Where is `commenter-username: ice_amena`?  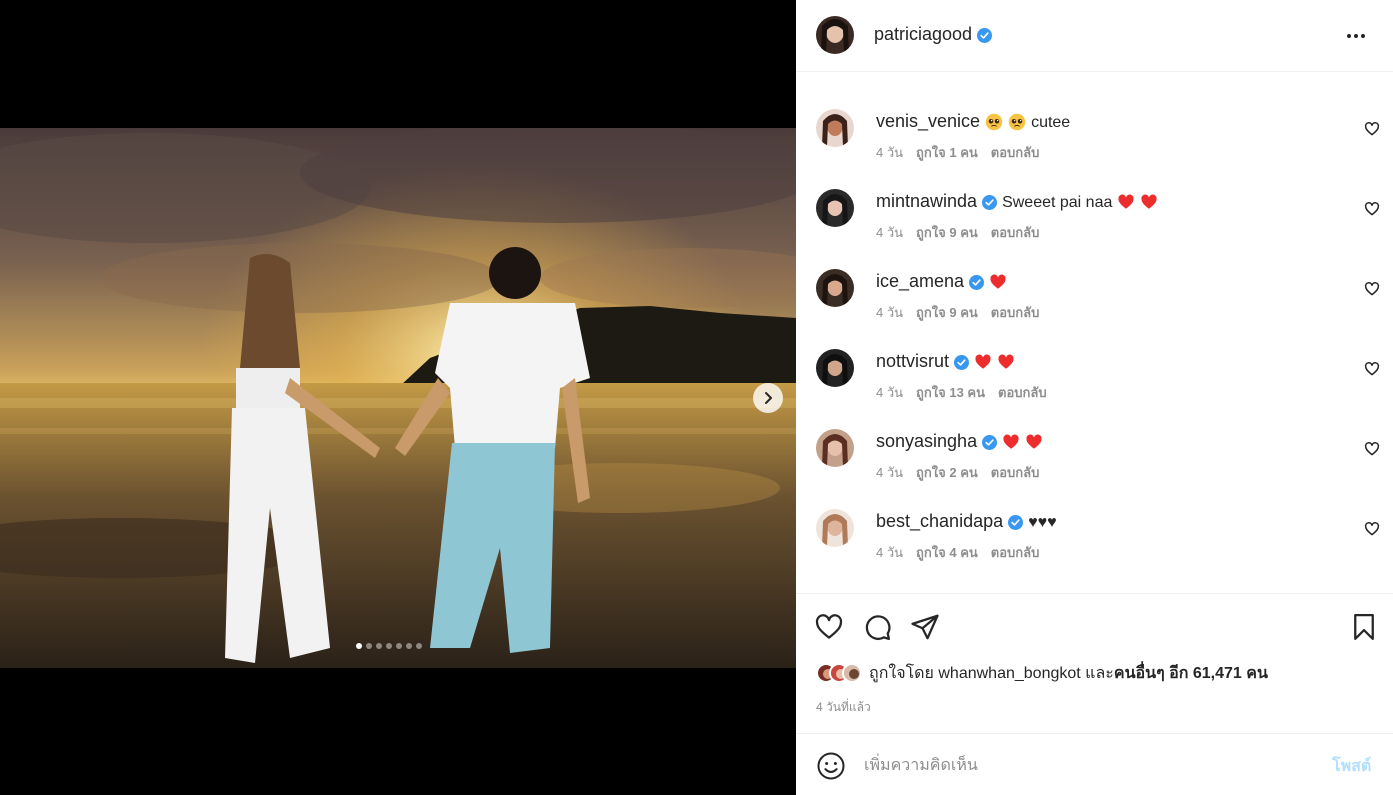 commenter-username: ice_amena is located at coordinates (920, 281).